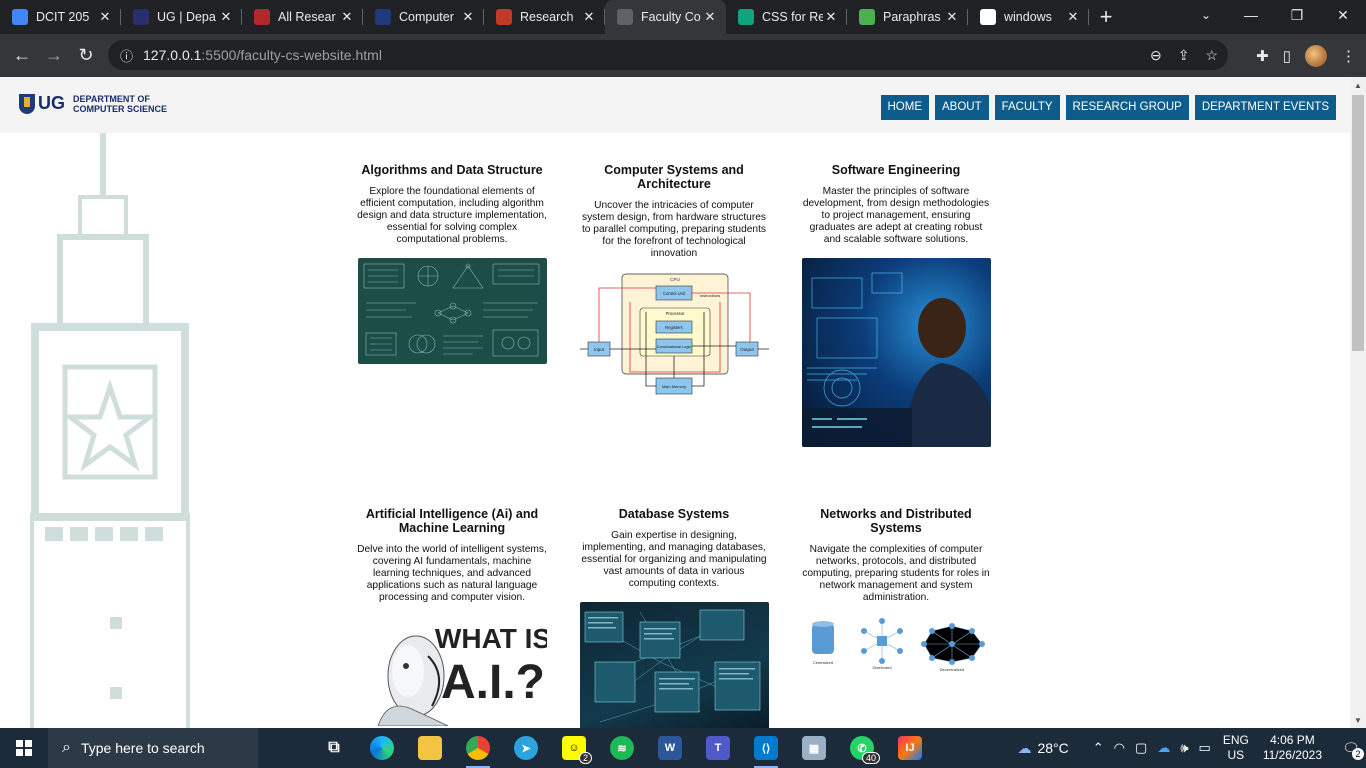  Describe the element at coordinates (962, 107) in the screenshot. I see `nav-about: ABOUT` at that location.